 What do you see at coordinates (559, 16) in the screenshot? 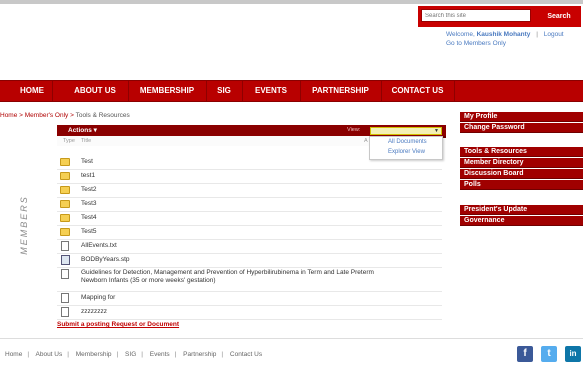
I see `search-button: Search` at bounding box center [559, 16].